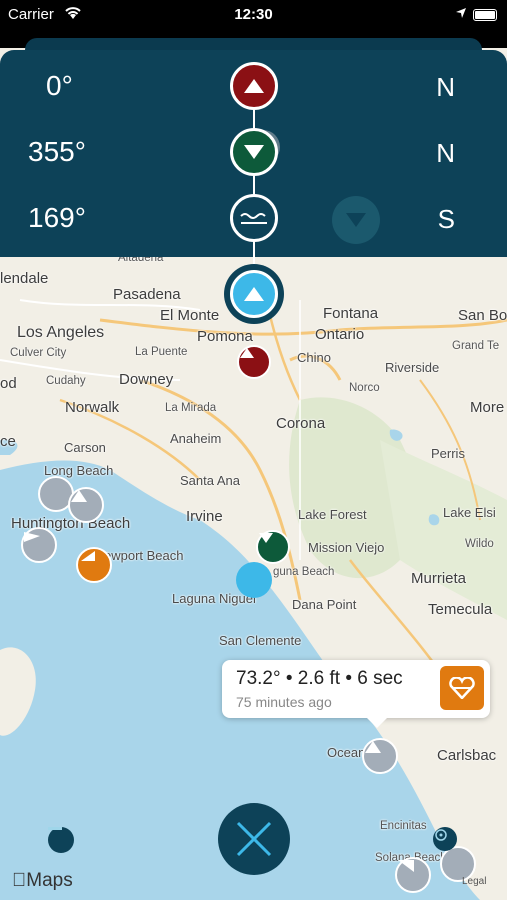  Describe the element at coordinates (225, 336) in the screenshot. I see `map-label: Pomona` at that location.